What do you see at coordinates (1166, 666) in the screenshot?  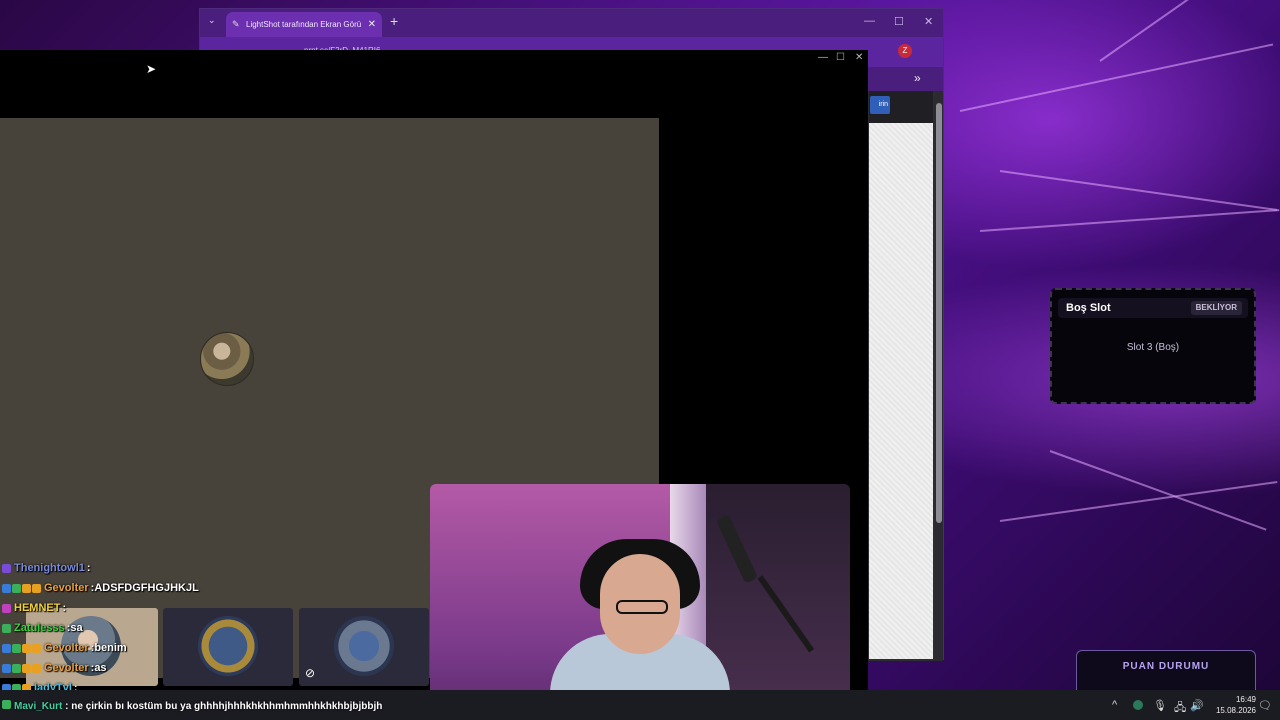 I see `points-title: PUAN DURUMU` at bounding box center [1166, 666].